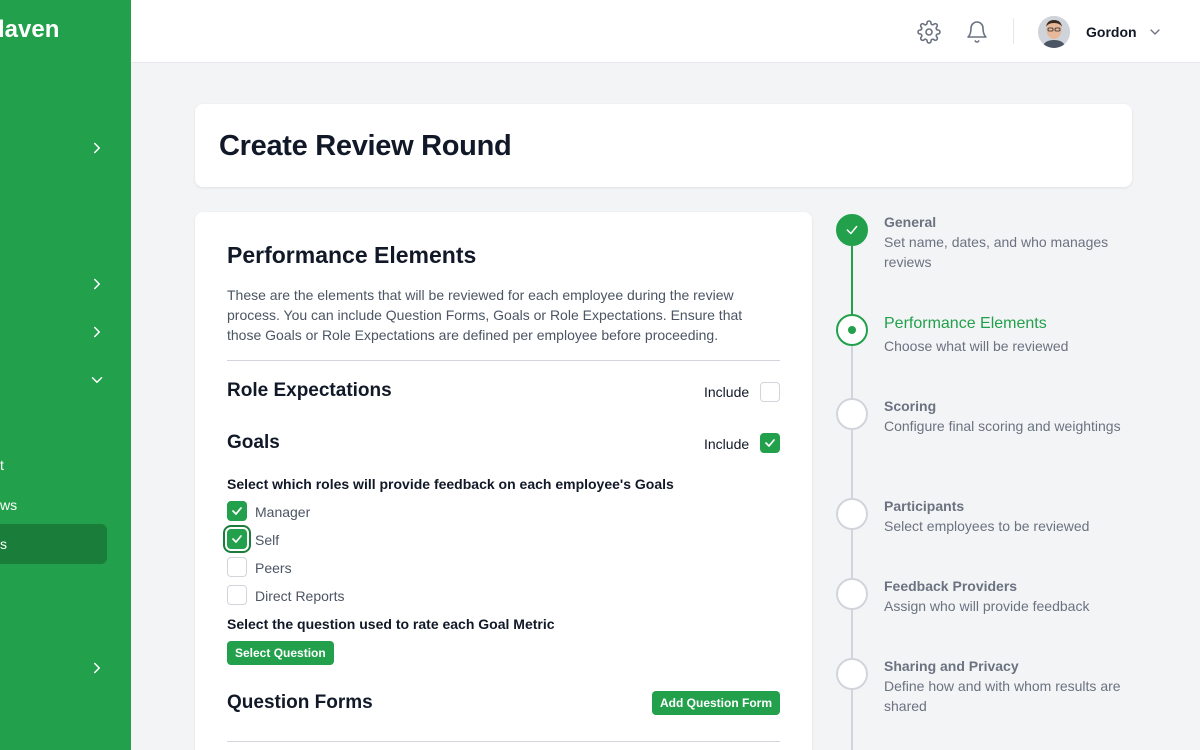  I want to click on goals-include-label: Include, so click(727, 444).